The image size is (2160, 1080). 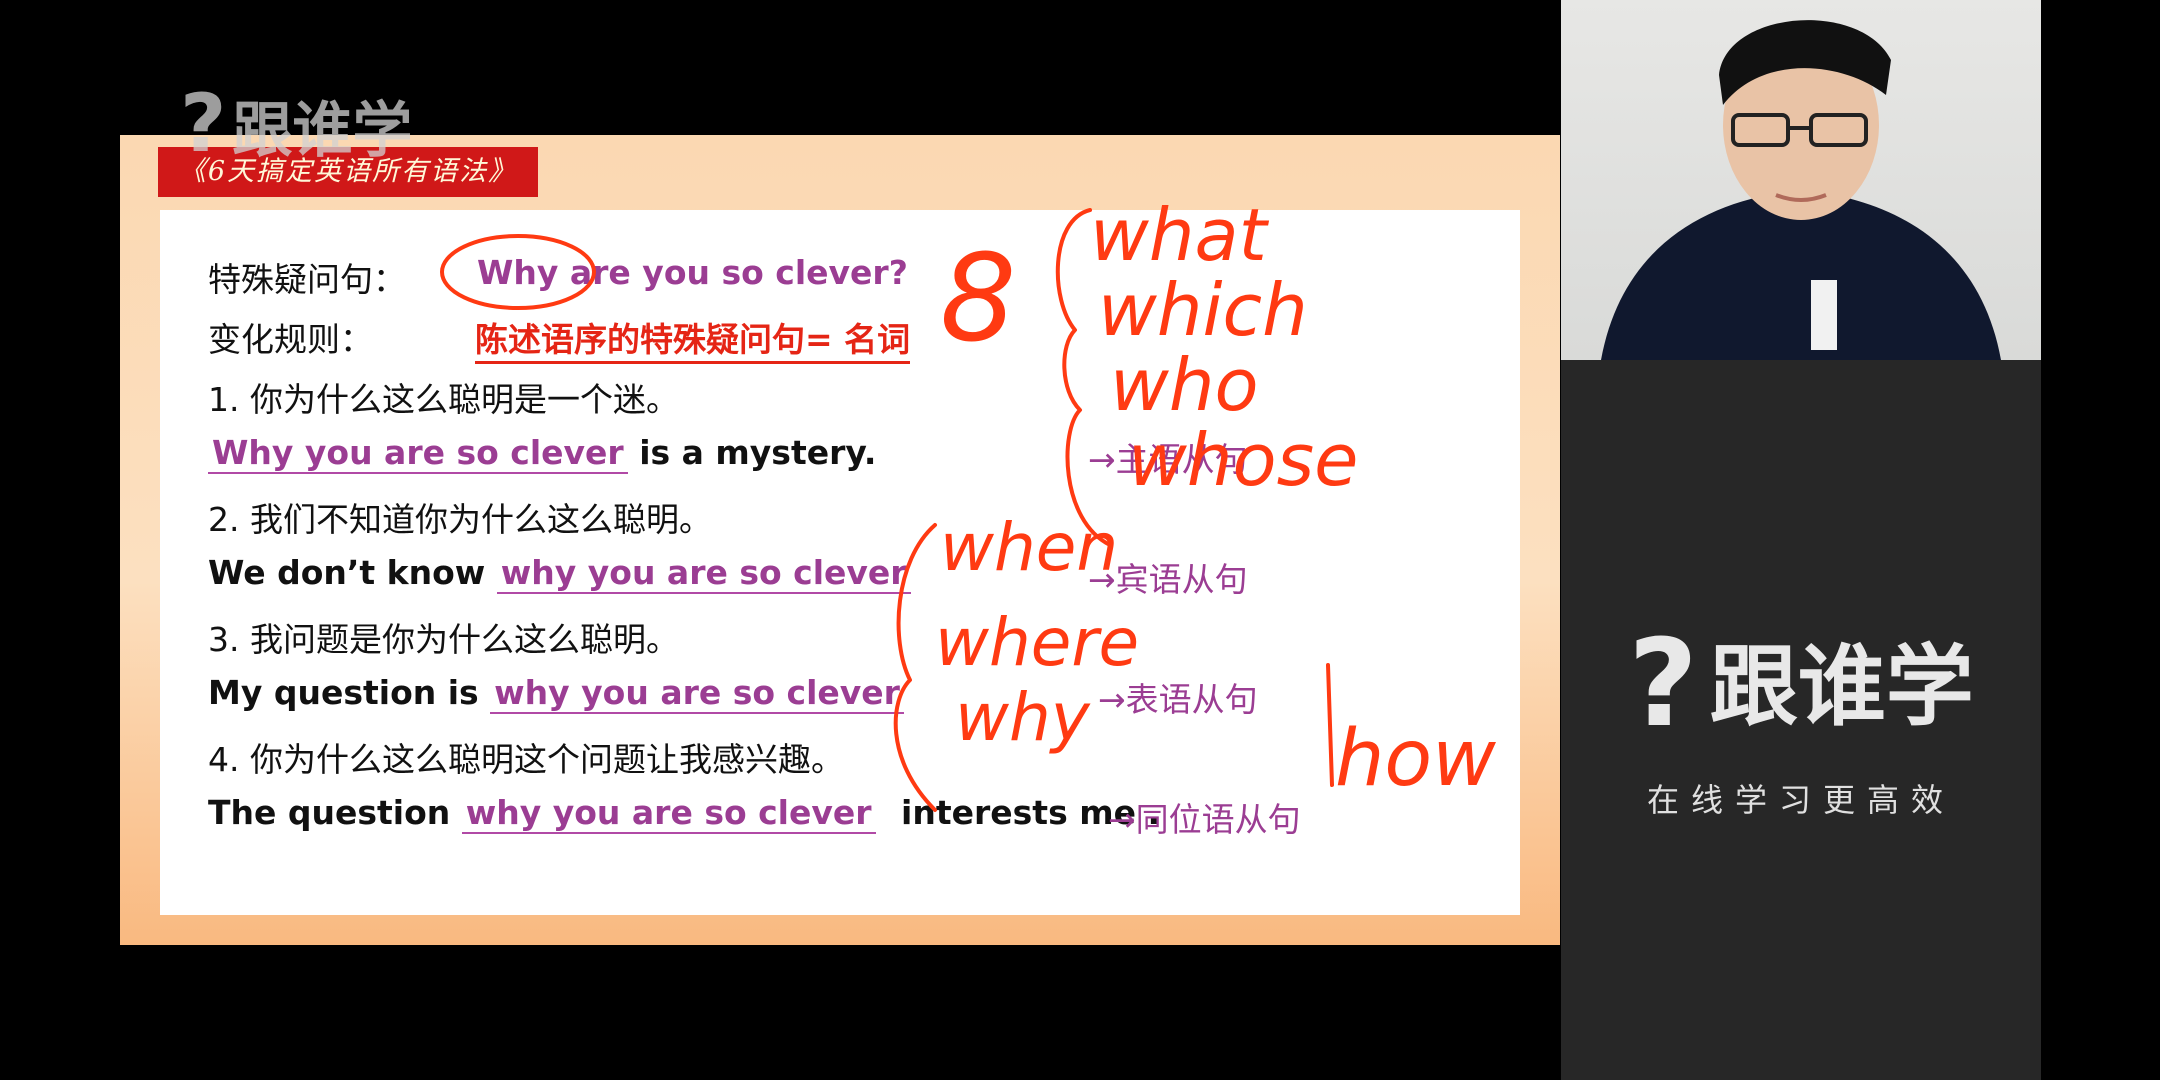 What do you see at coordinates (978, 299) in the screenshot?
I see `number-annotation: 8` at bounding box center [978, 299].